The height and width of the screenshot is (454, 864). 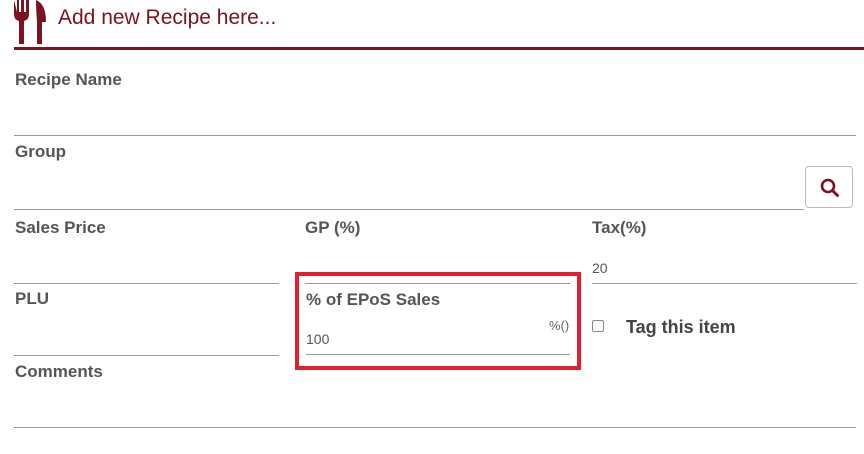 What do you see at coordinates (435, 415) in the screenshot?
I see `comments-input` at bounding box center [435, 415].